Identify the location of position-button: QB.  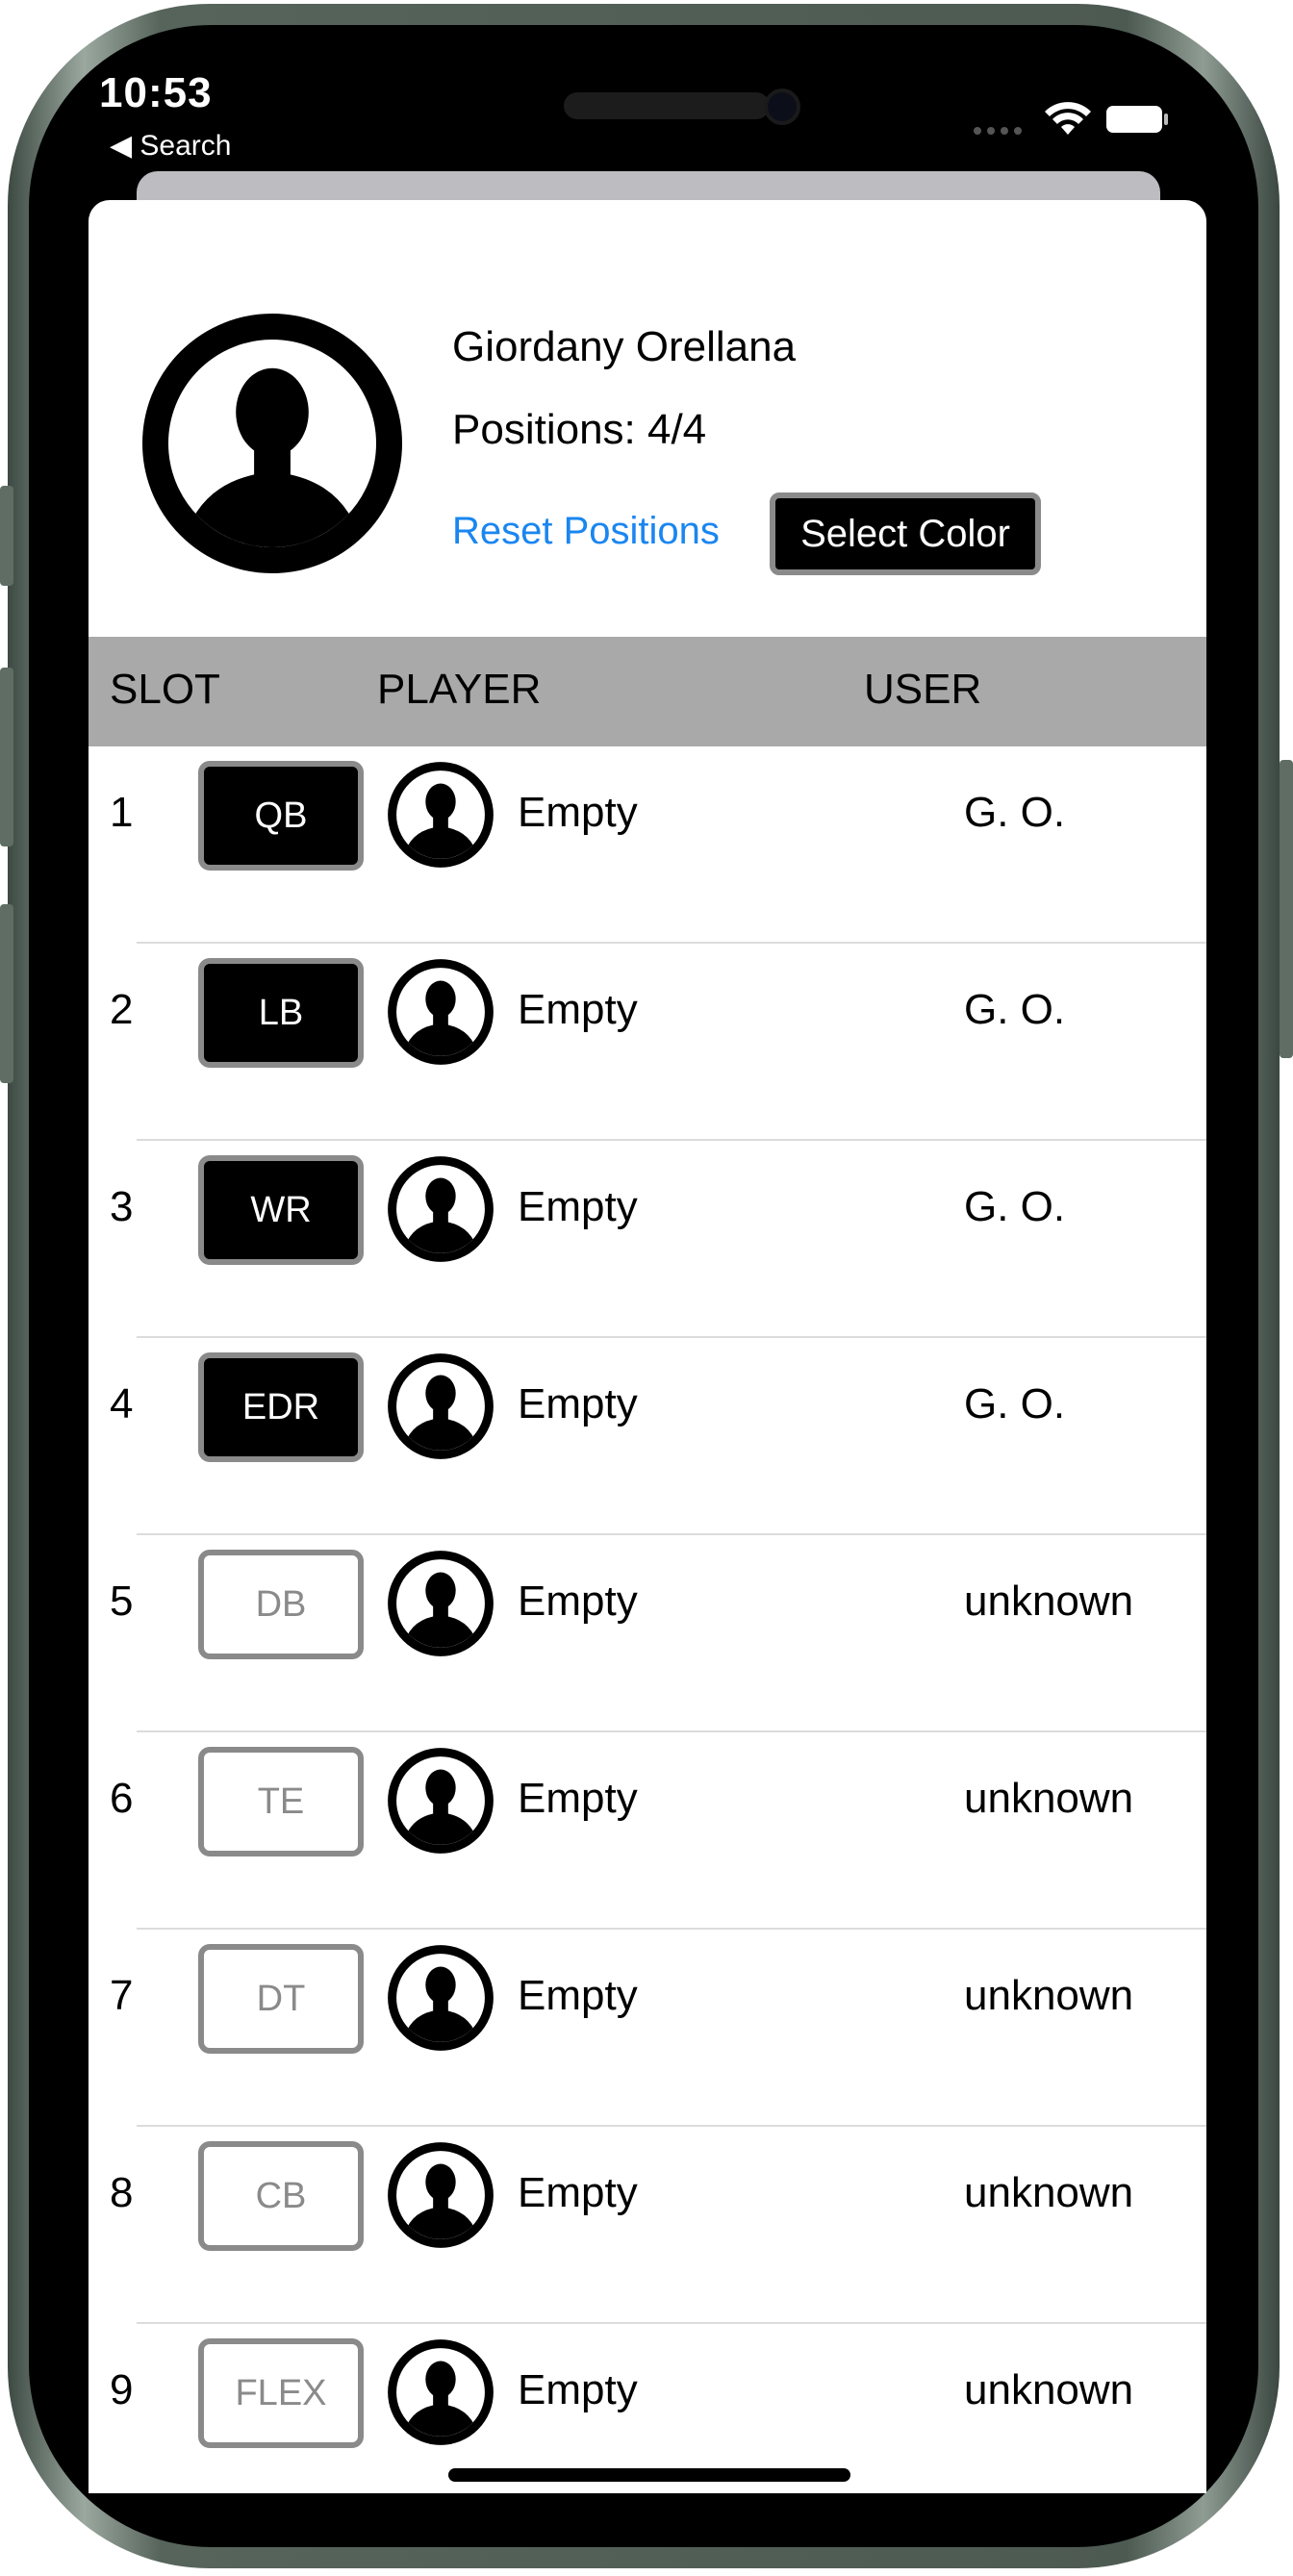
(281, 816).